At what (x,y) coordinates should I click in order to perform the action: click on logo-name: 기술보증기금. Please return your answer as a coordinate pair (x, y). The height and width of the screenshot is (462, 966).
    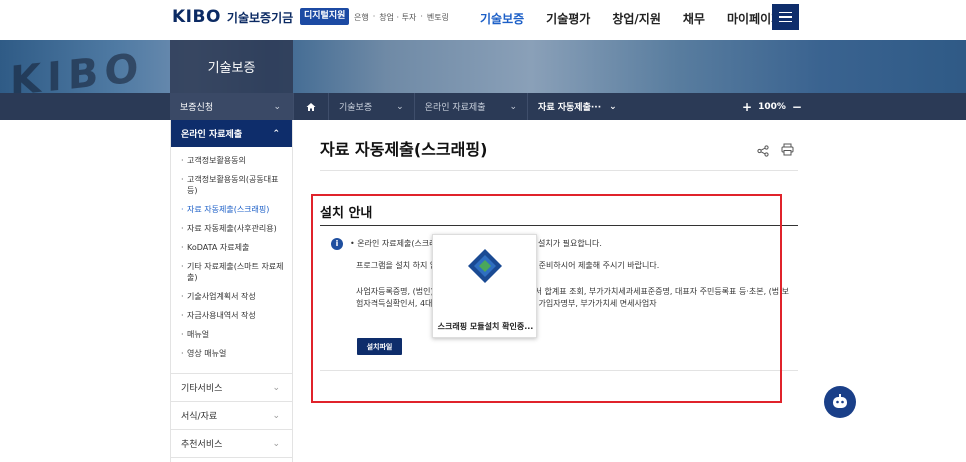
    Looking at the image, I should click on (260, 17).